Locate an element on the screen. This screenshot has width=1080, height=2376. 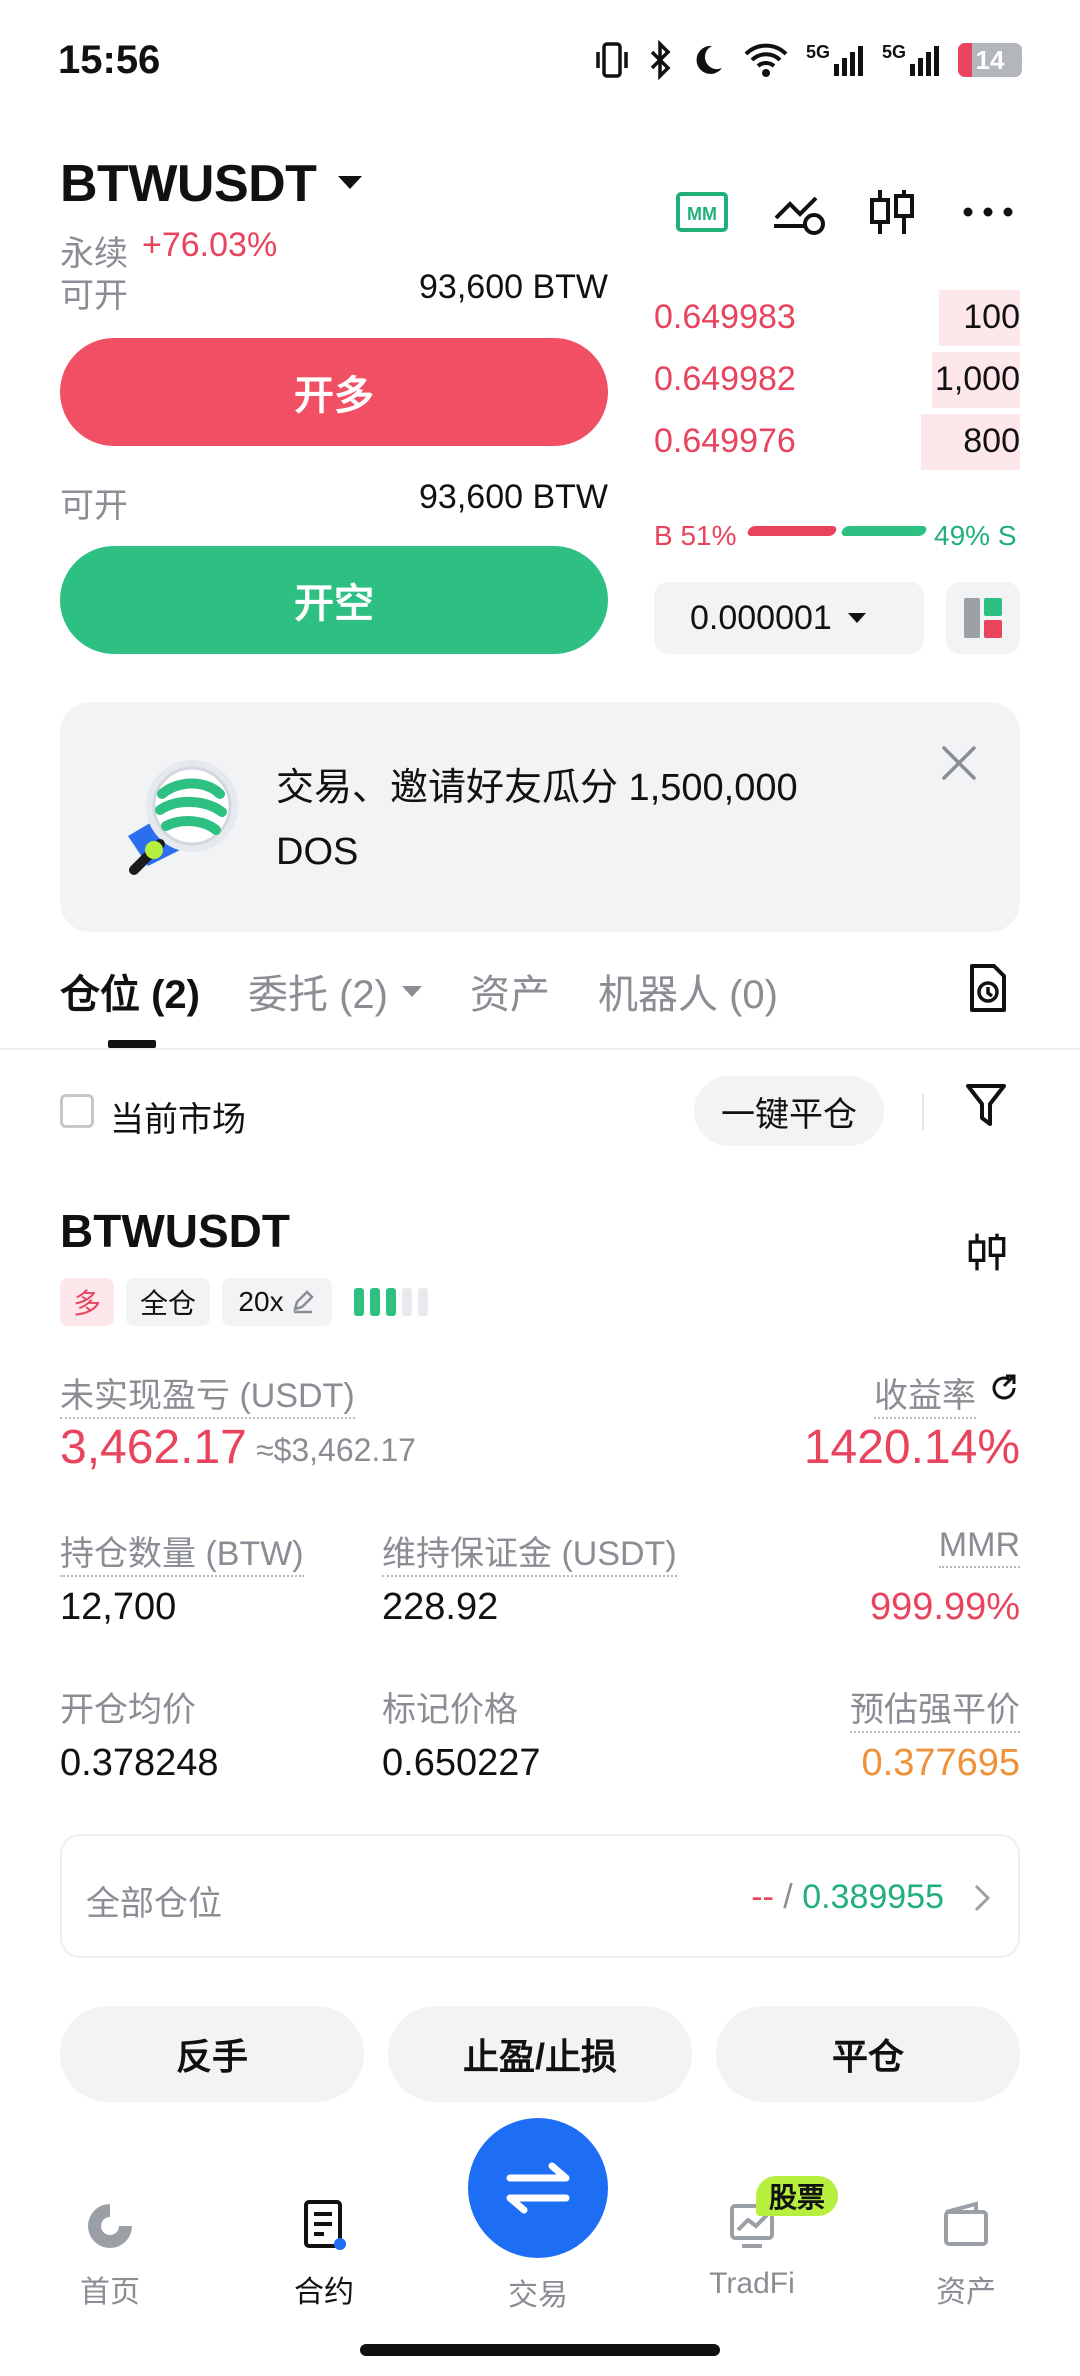
unrealized-pnl-value: 3,462.17 is located at coordinates (153, 1447).